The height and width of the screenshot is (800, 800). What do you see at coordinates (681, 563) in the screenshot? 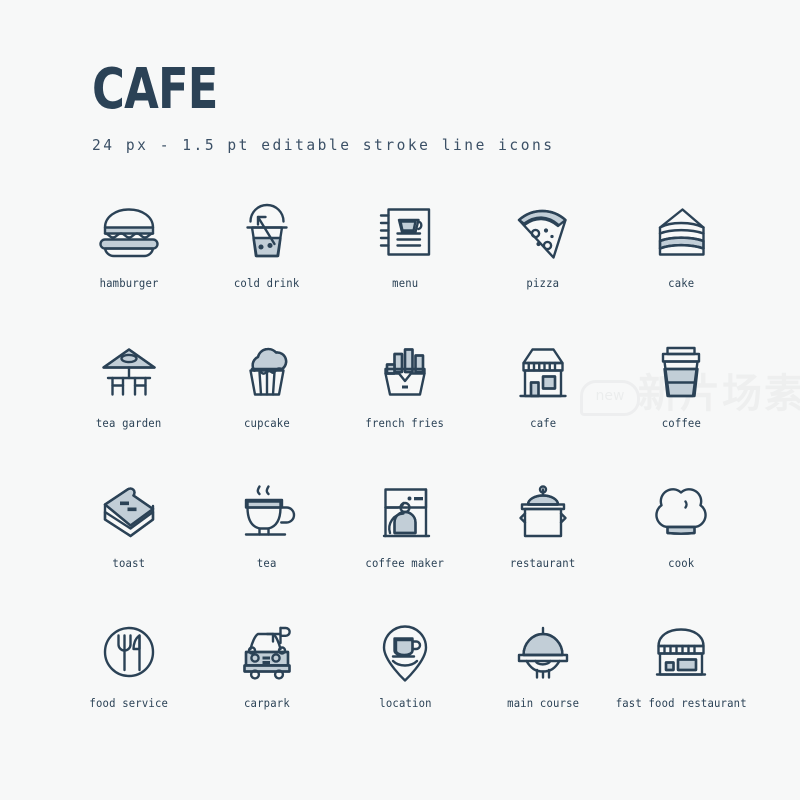
I see `icon-label: cook` at bounding box center [681, 563].